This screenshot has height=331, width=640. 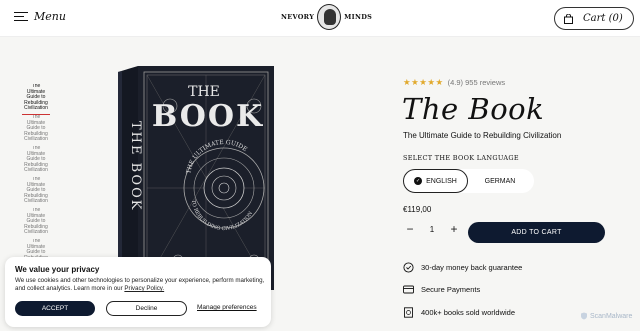 What do you see at coordinates (611, 316) in the screenshot?
I see `watermark-text: ScanMalware` at bounding box center [611, 316].